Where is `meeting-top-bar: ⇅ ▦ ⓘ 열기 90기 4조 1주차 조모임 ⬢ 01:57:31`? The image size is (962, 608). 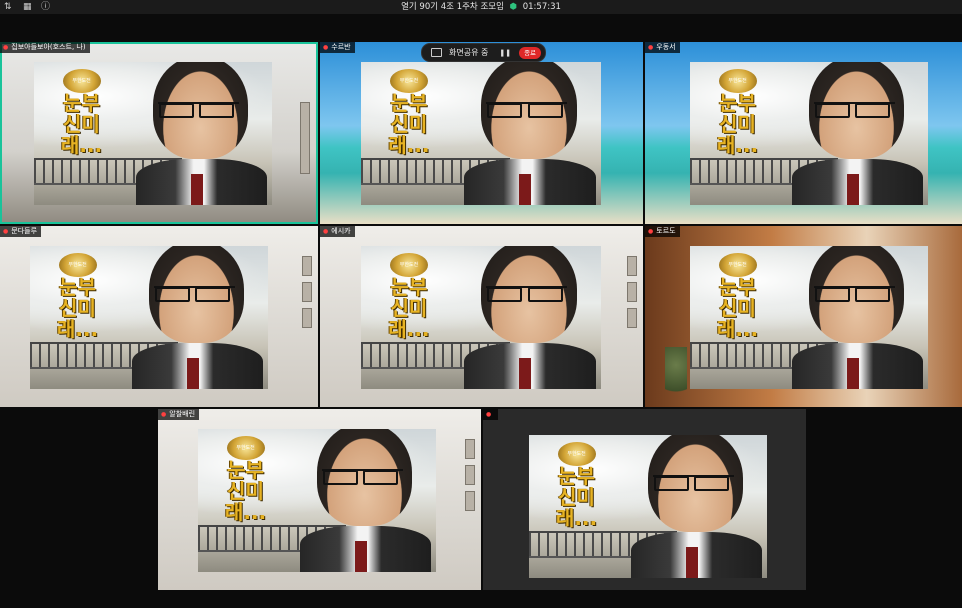
meeting-top-bar: ⇅ ▦ ⓘ 열기 90기 4조 1주차 조모임 ⬢ 01:57:31 is located at coordinates (481, 7).